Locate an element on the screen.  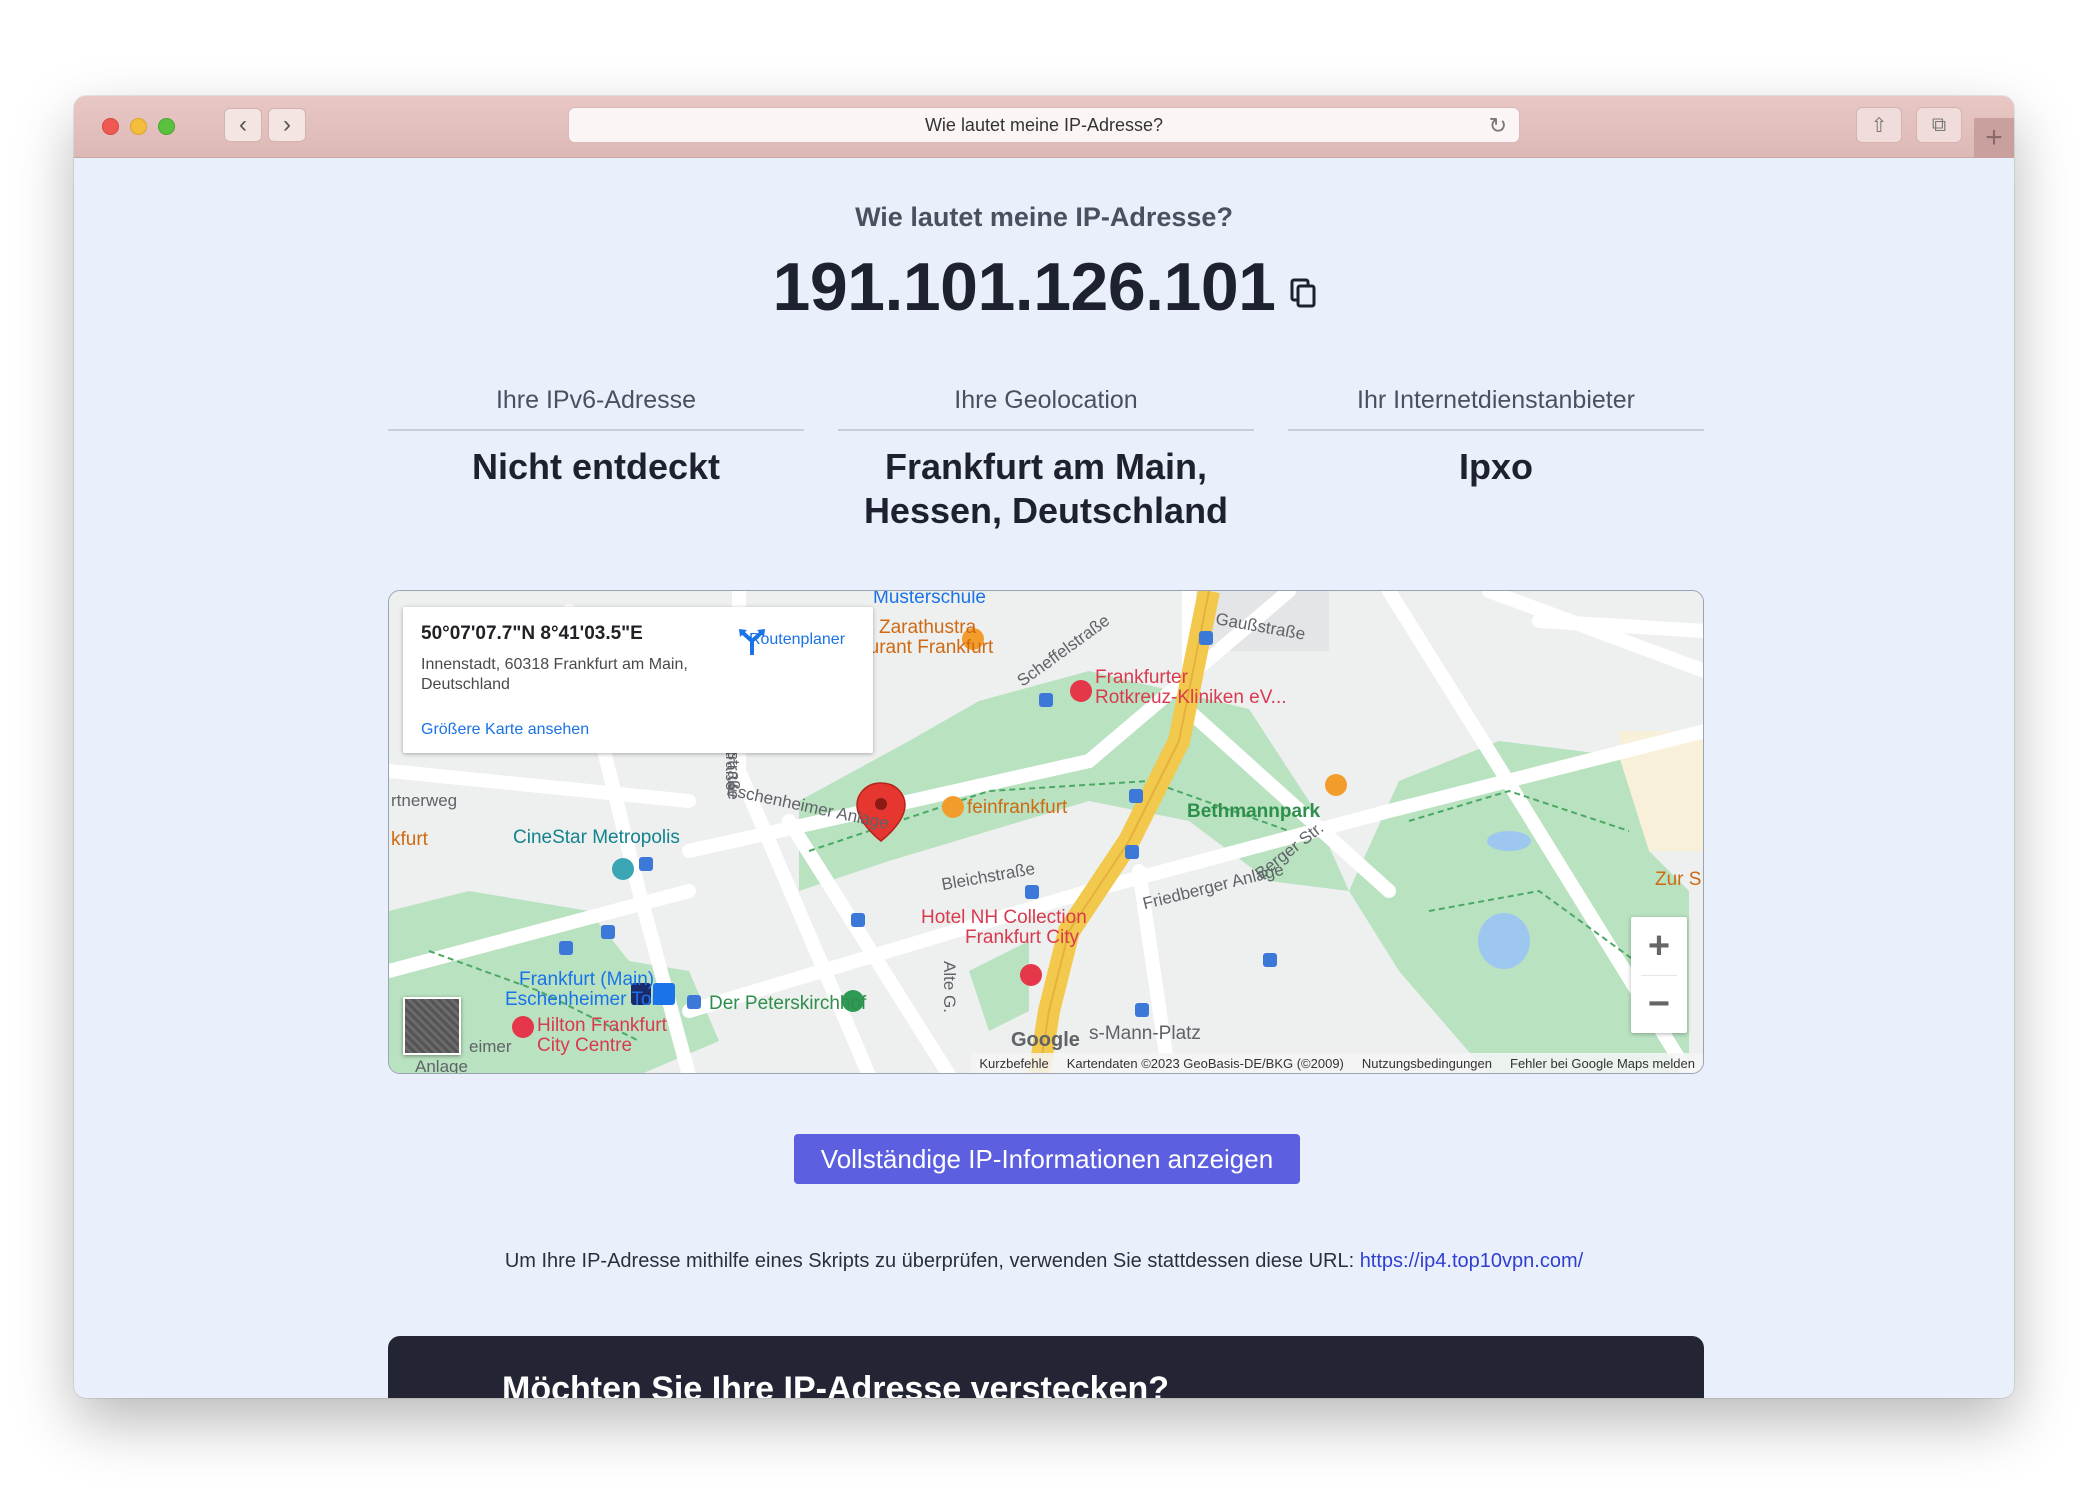
chevron-right-icon: › is located at coordinates (287, 124).